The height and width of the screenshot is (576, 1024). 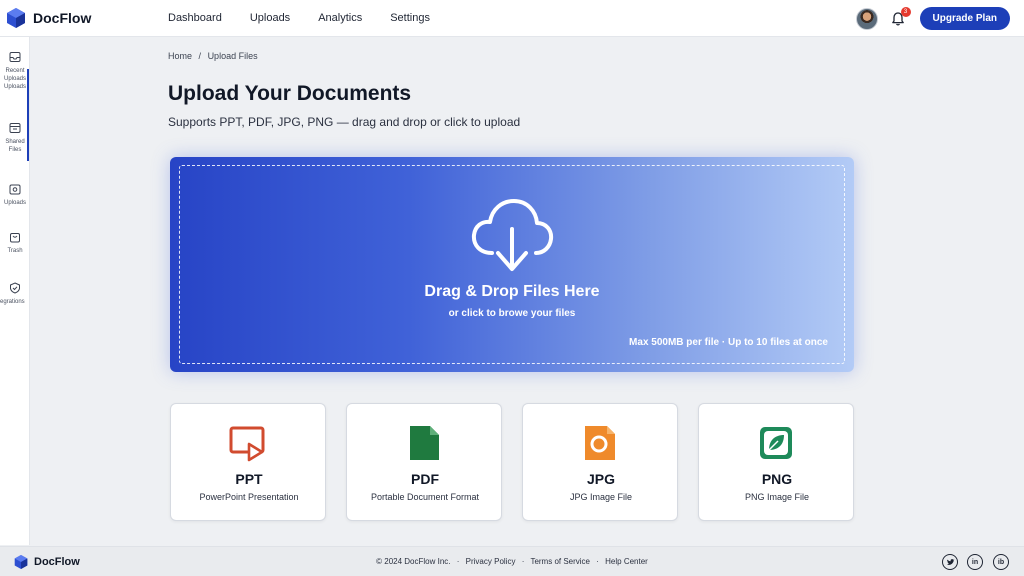 What do you see at coordinates (15, 238) in the screenshot?
I see `trash-icon` at bounding box center [15, 238].